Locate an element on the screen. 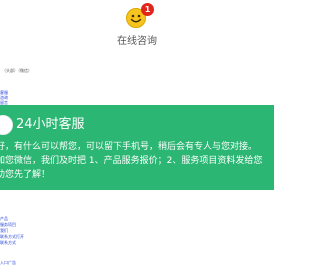 Image resolution: width=320 pixels, height=268 pixels. chat-message-line: 助您先了解！ is located at coordinates (25, 175).